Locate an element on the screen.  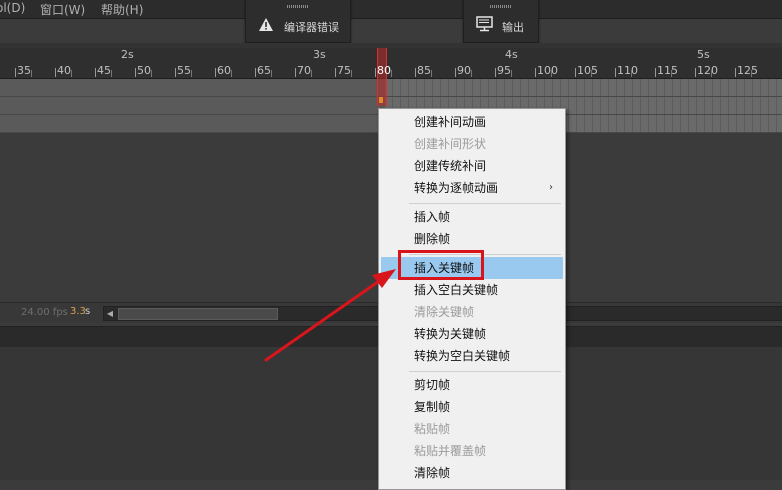
menu-bar: ol(D) 窗口(W) 帮助(H) is located at coordinates (391, 9).